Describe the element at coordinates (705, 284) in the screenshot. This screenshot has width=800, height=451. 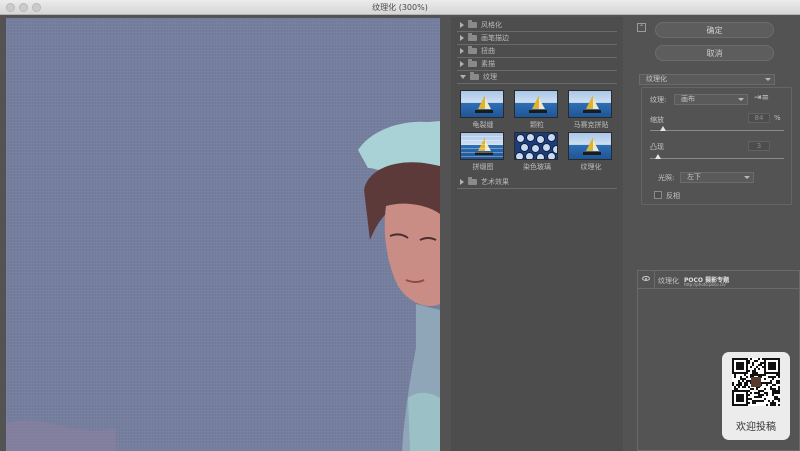
I see `poco-watermark-url: http://photo.poco.cn/` at that location.